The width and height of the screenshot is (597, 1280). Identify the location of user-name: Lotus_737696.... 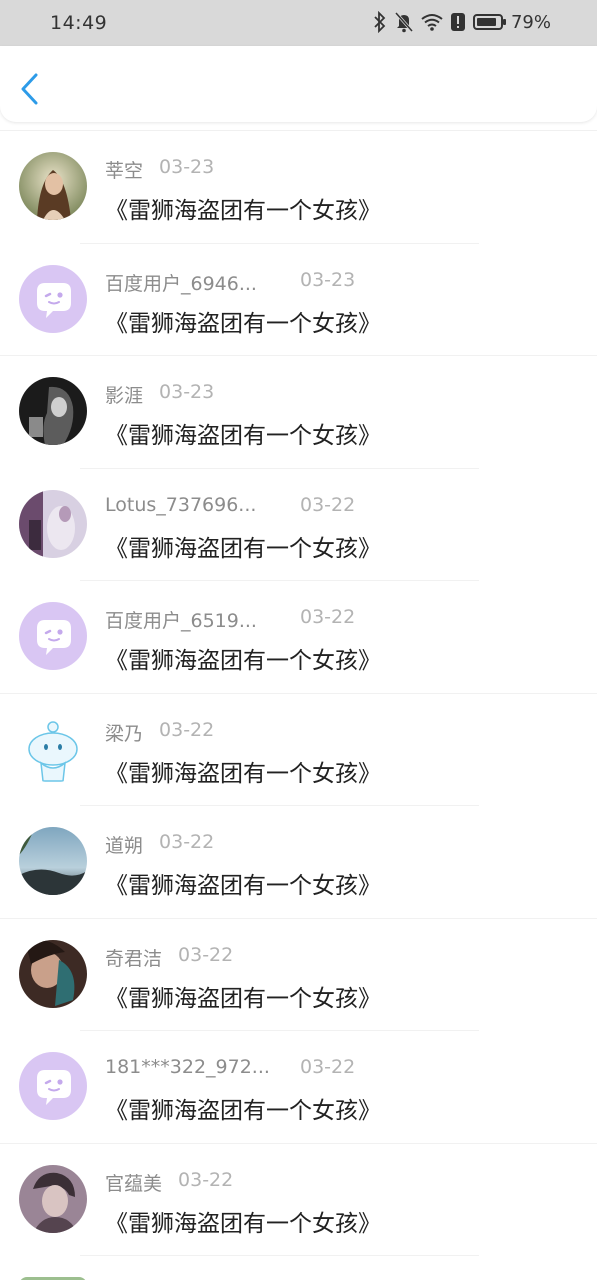
(180, 505).